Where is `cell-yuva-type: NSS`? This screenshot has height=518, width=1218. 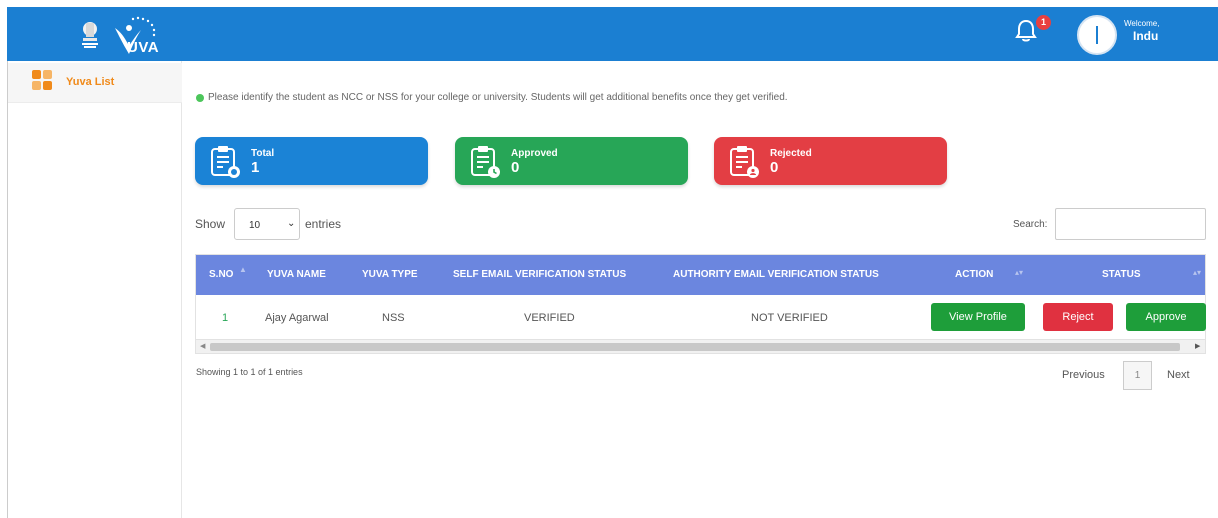 cell-yuva-type: NSS is located at coordinates (393, 318).